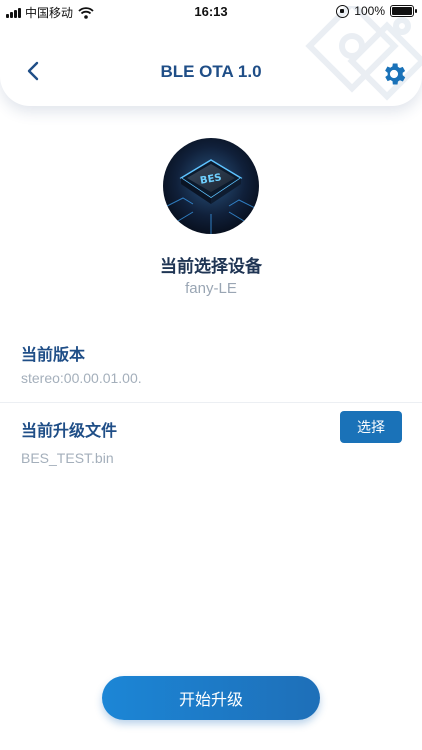  I want to click on gear-icon, so click(395, 74).